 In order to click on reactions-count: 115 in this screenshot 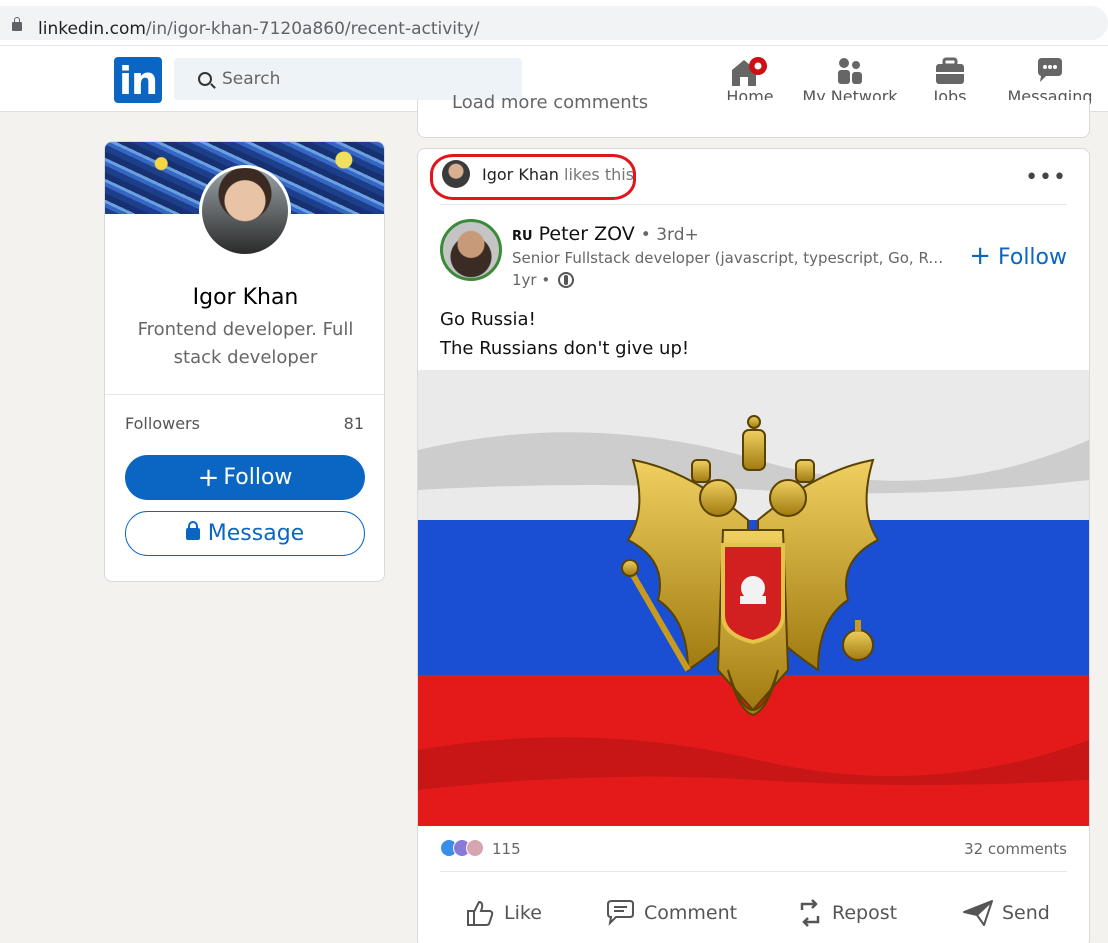, I will do `click(506, 849)`.